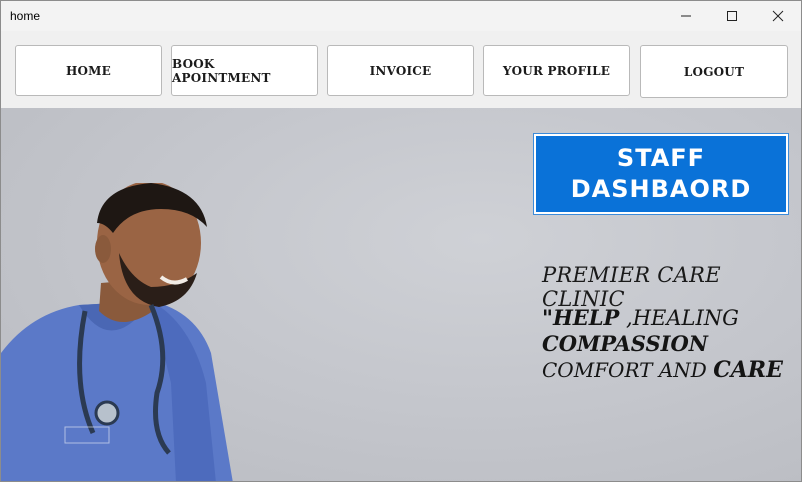  I want to click on clinic-name: PREMIER CARE CLINIC, so click(631, 287).